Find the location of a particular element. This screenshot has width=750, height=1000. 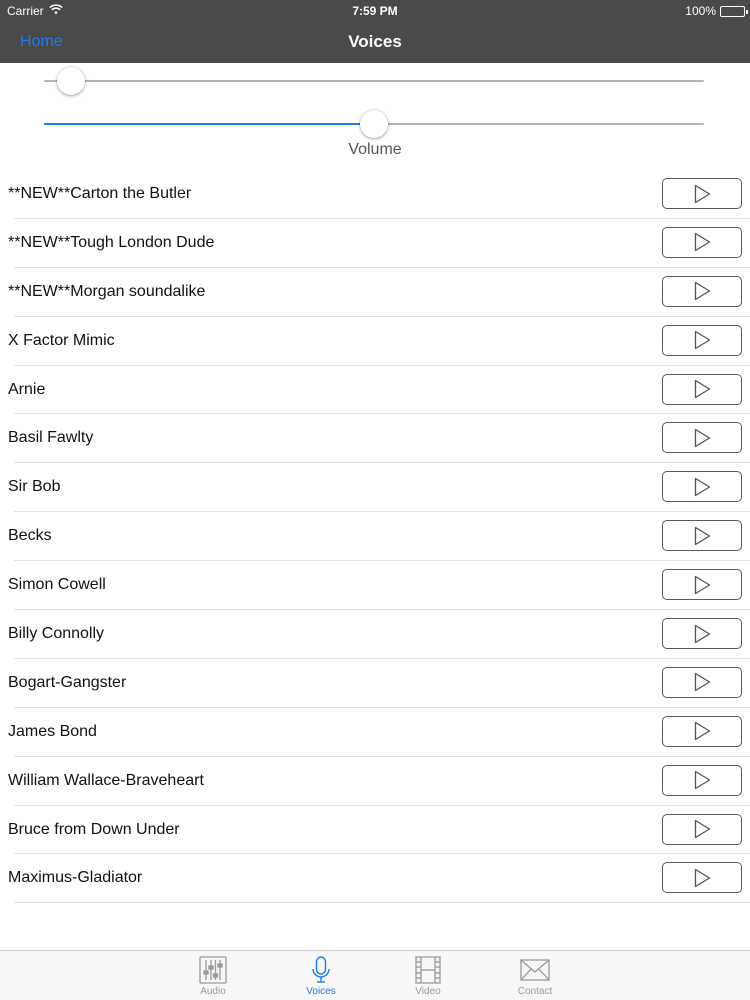

tab-label: Voices is located at coordinates (321, 991).